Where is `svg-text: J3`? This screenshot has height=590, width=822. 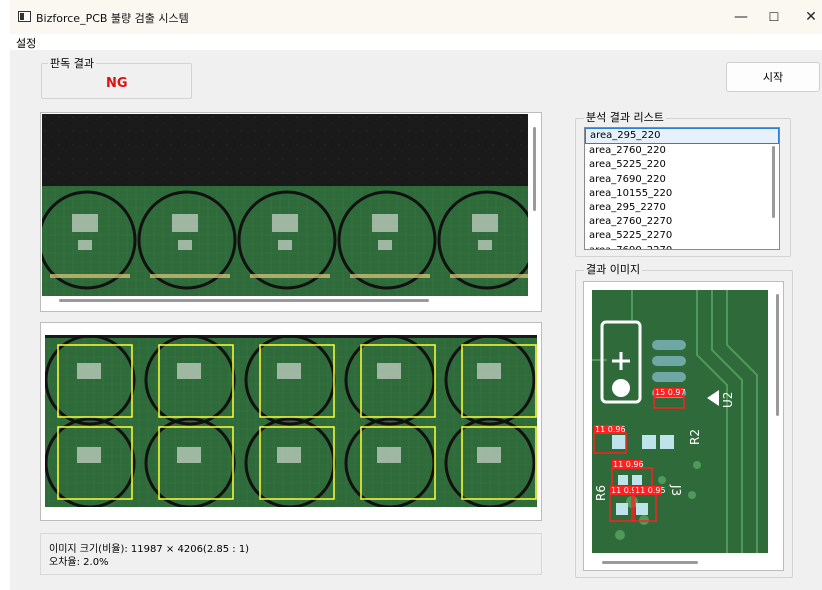 svg-text: J3 is located at coordinates (676, 490).